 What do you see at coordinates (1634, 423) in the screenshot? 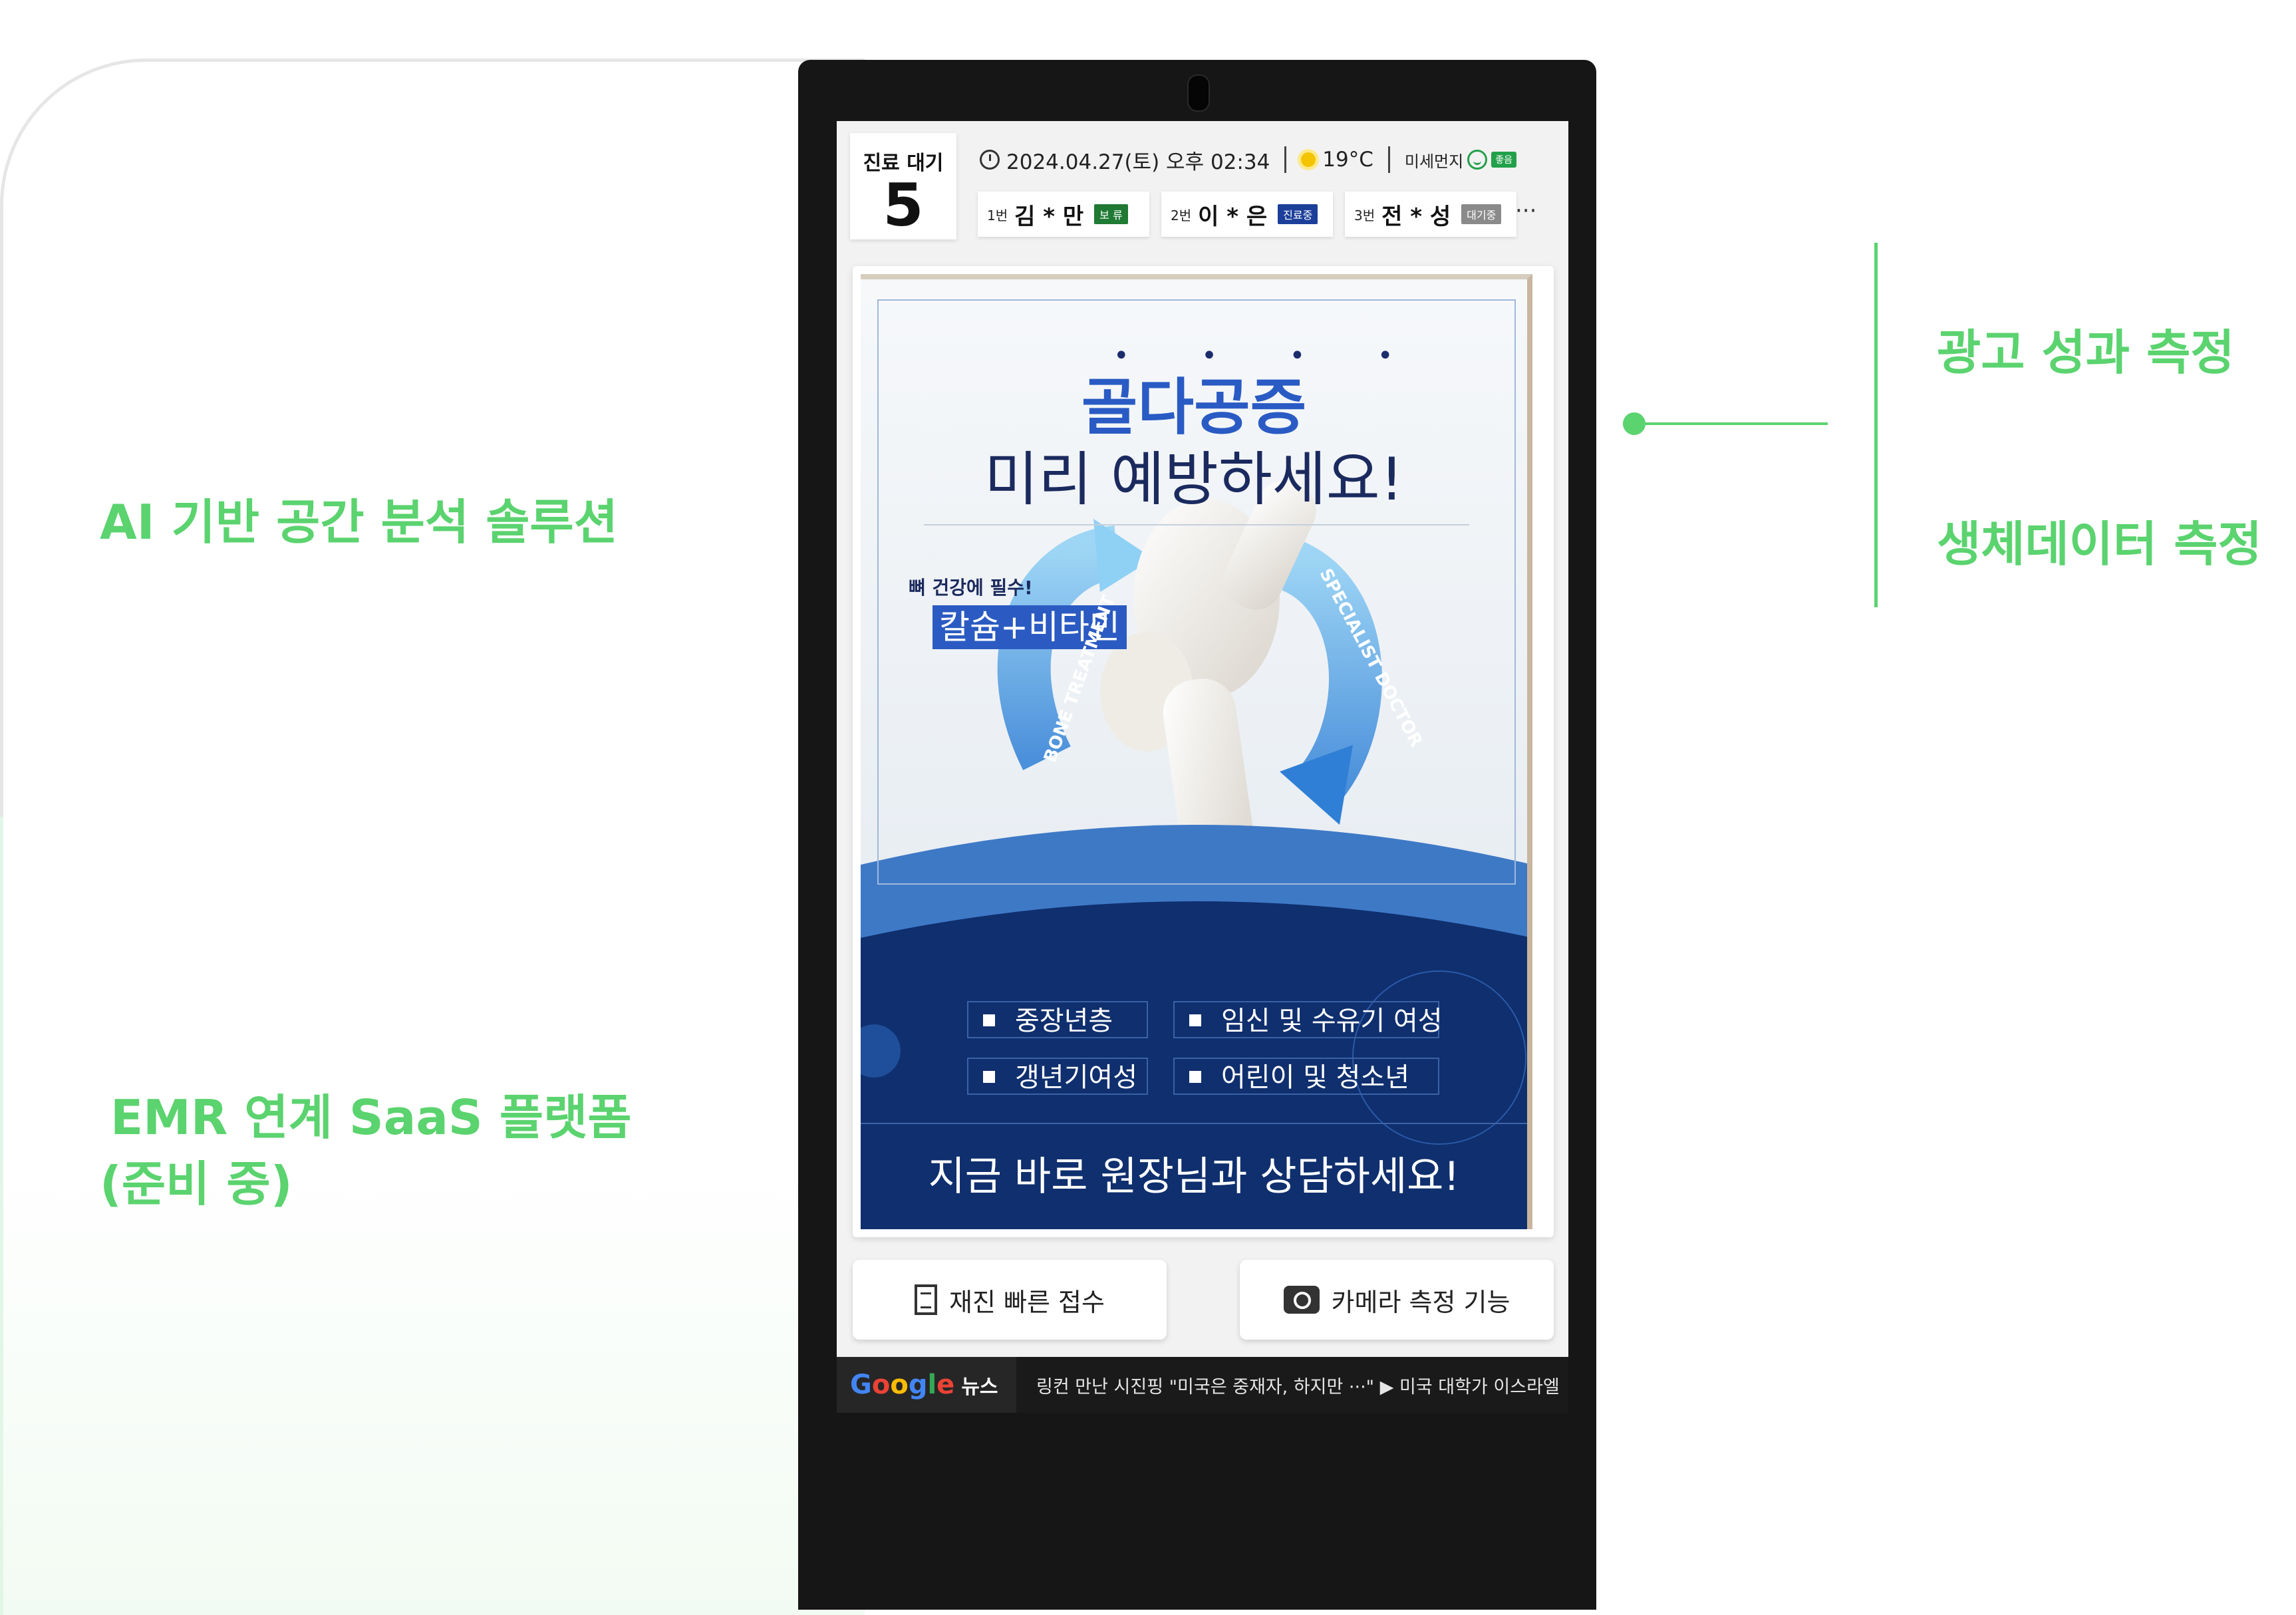
I see `connector-dot` at bounding box center [1634, 423].